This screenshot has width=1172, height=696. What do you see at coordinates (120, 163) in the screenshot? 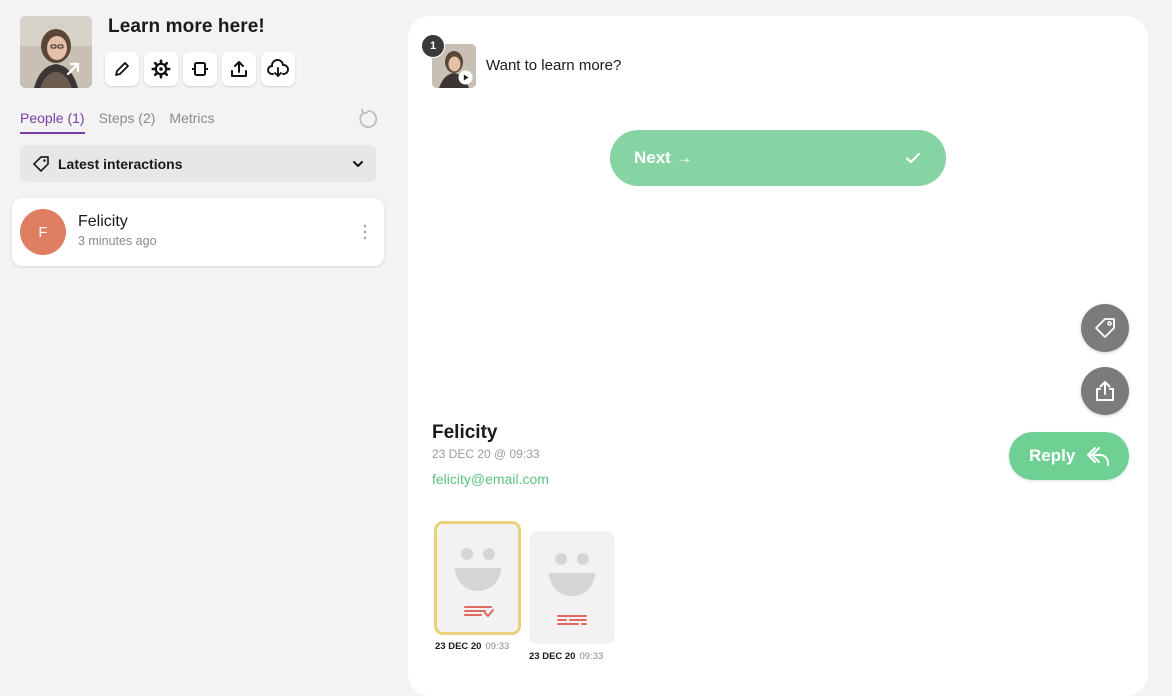
I see `filter-label: Latest interactions` at bounding box center [120, 163].